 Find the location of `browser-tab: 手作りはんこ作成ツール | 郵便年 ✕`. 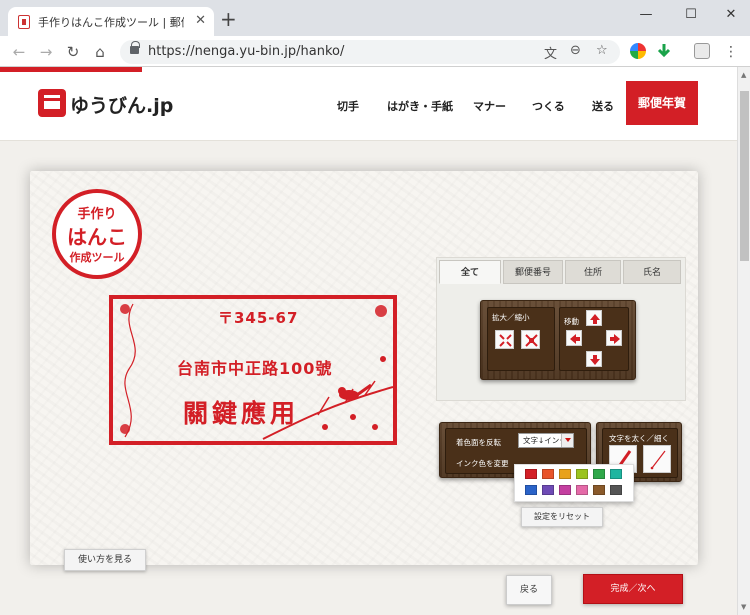

browser-tab: 手作りはんこ作成ツール | 郵便年 ✕ is located at coordinates (111, 21).